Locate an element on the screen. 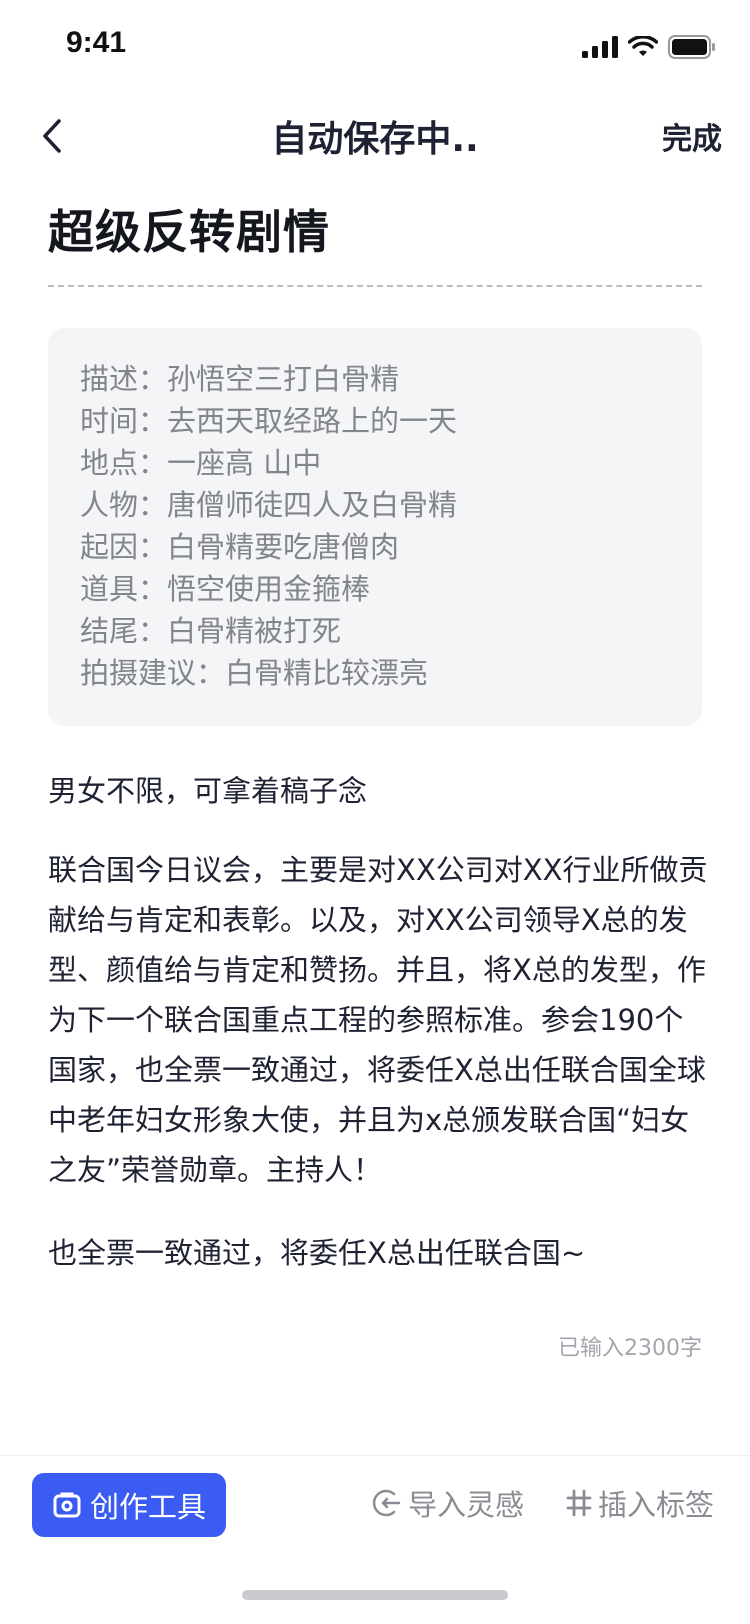  info-line-time: 时间：去西天取经路上的一天 is located at coordinates (375, 421).